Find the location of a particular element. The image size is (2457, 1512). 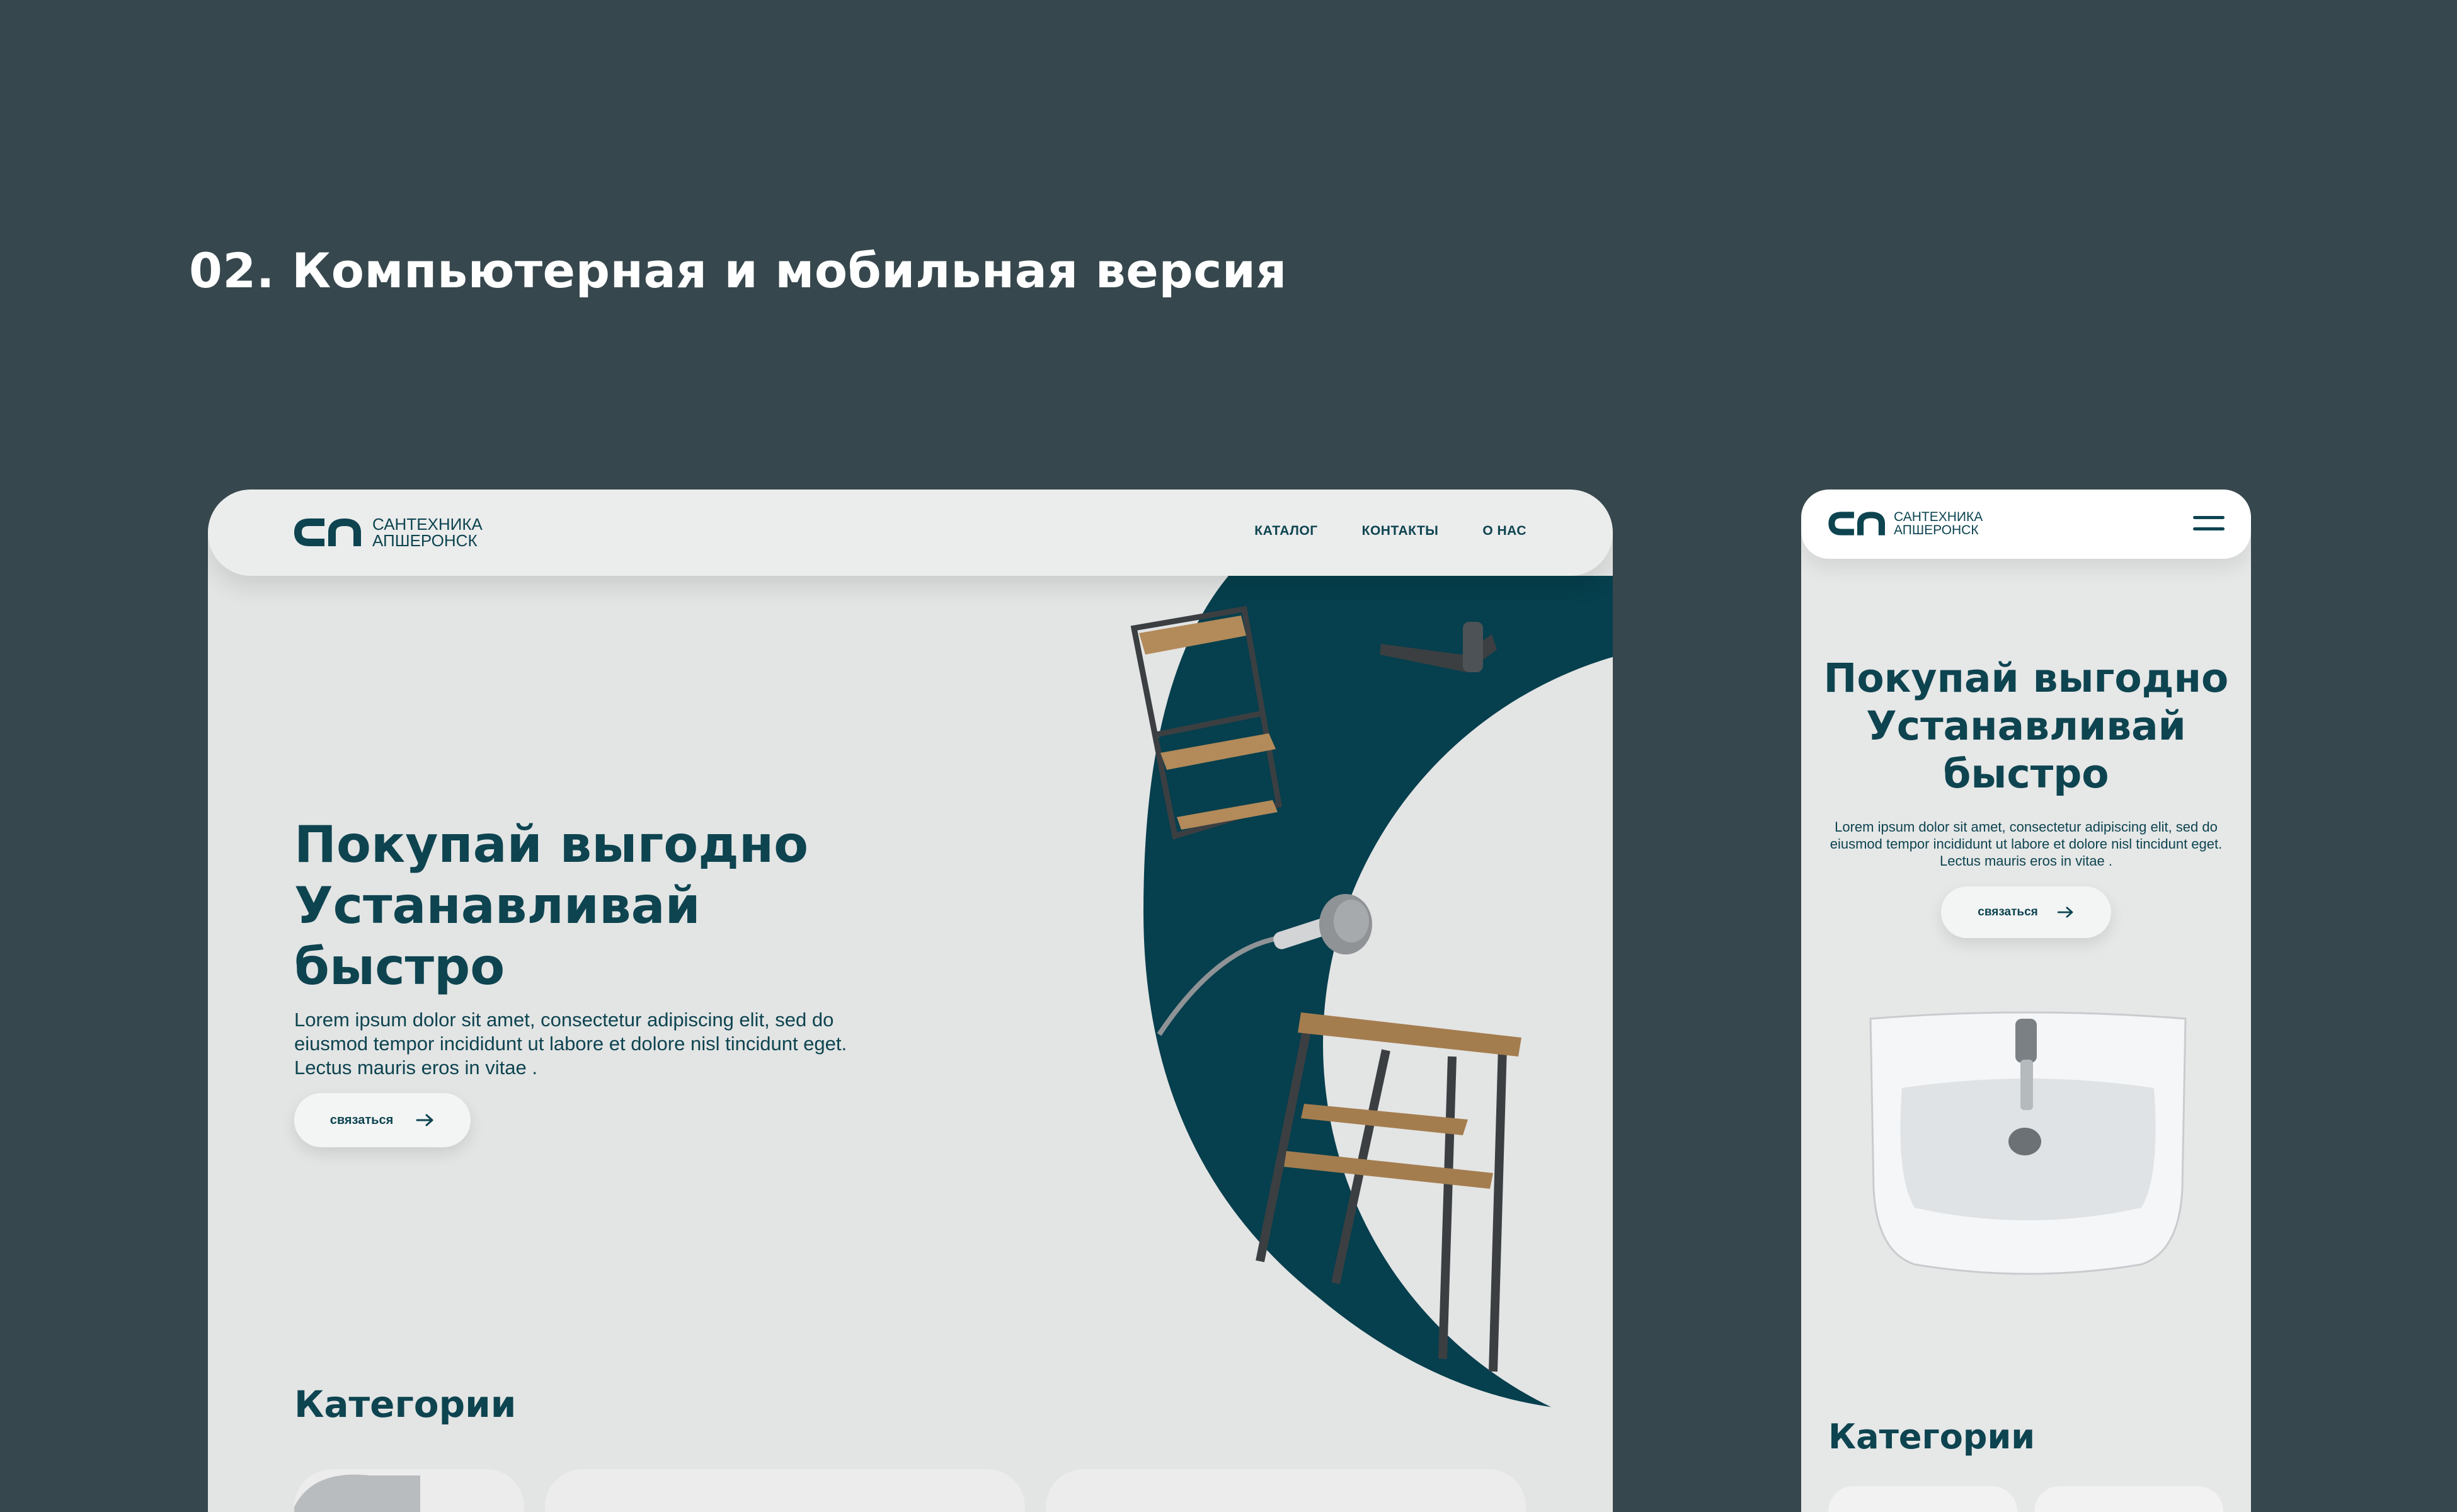

nav-item-contacts: КОНТАКТЫ is located at coordinates (1400, 531).